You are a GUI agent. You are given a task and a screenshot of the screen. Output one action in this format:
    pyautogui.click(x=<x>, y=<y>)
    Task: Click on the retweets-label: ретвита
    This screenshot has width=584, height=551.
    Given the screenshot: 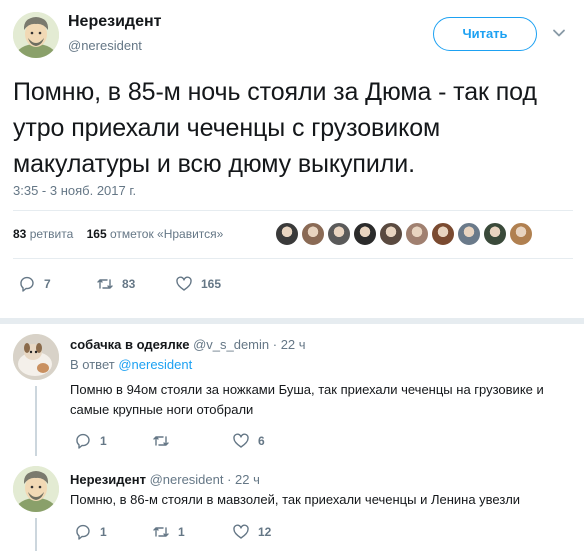 What is the action you would take?
    pyautogui.click(x=52, y=234)
    